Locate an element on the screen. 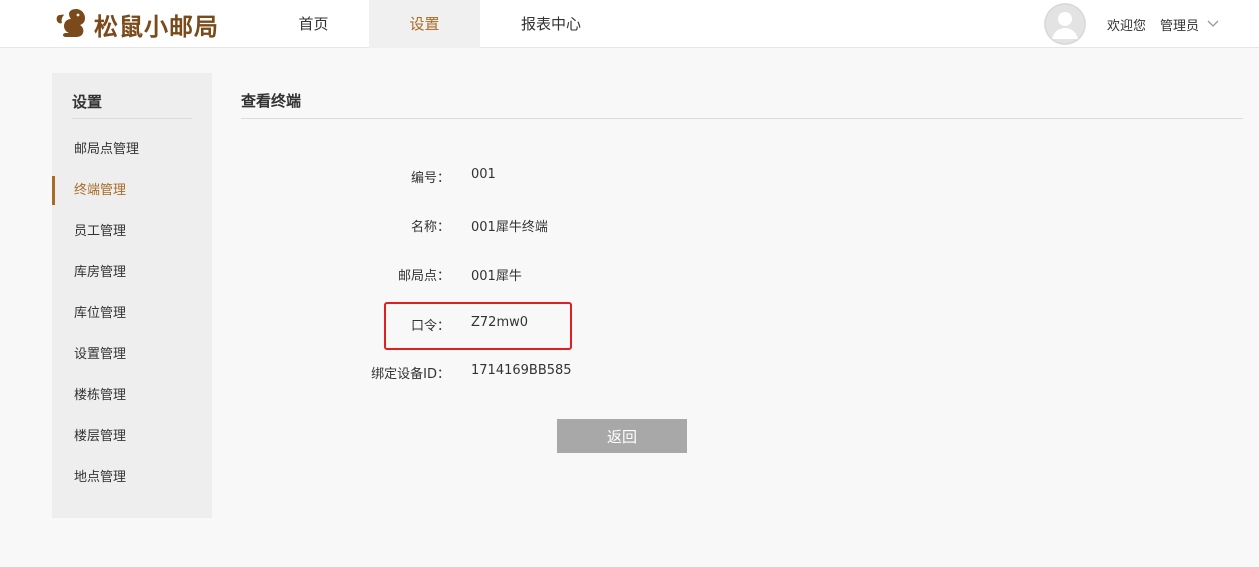  top-bar: 松鼠小邮局 首页 设置 报表中心 欢迎您 管理员 is located at coordinates (629, 24).